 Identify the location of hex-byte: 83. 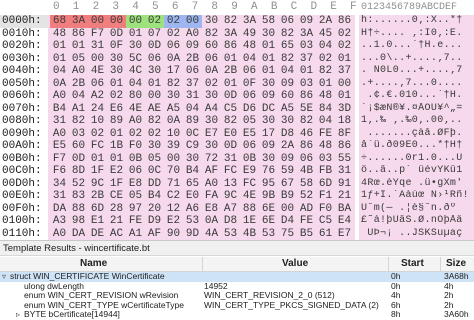
(78, 196).